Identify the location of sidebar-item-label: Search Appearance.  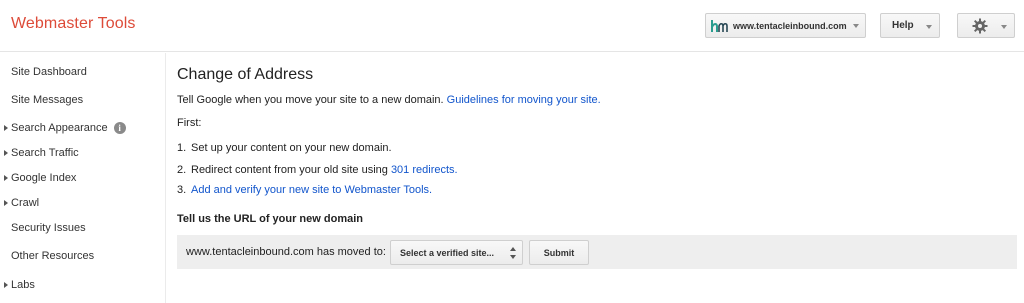
(59, 128).